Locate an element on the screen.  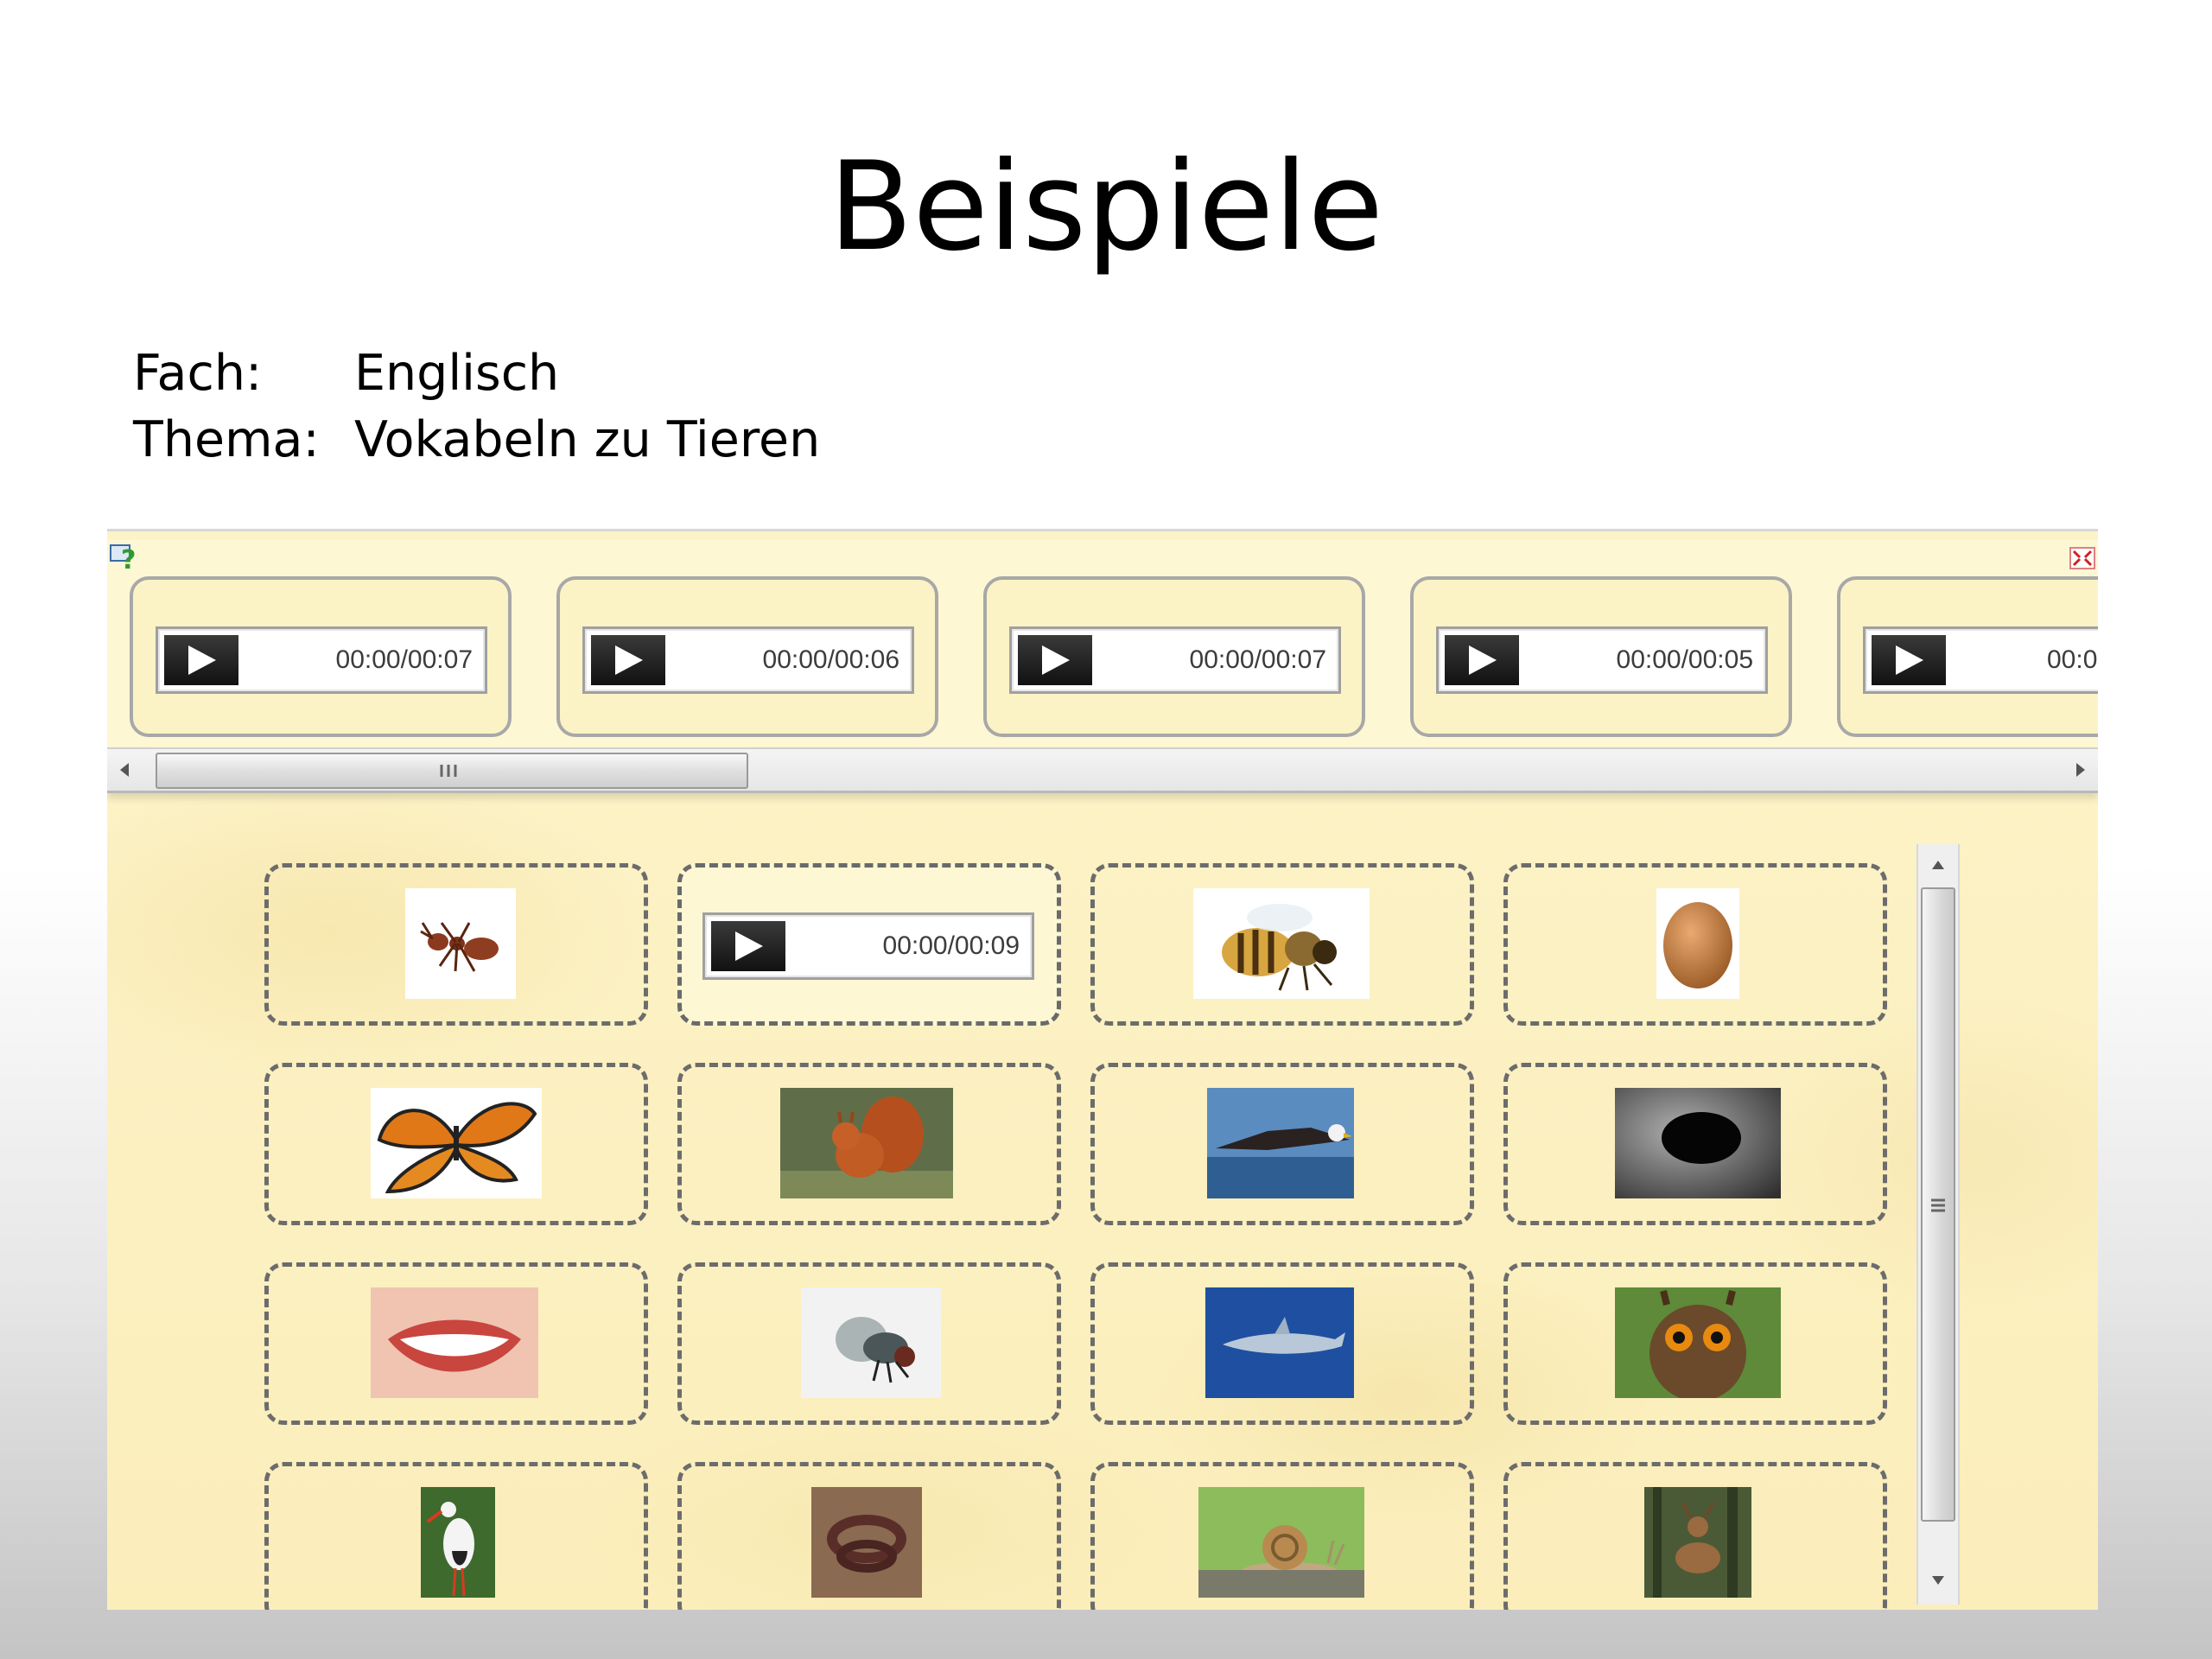
audio-time: 00:00/00:09 is located at coordinates (951, 945).